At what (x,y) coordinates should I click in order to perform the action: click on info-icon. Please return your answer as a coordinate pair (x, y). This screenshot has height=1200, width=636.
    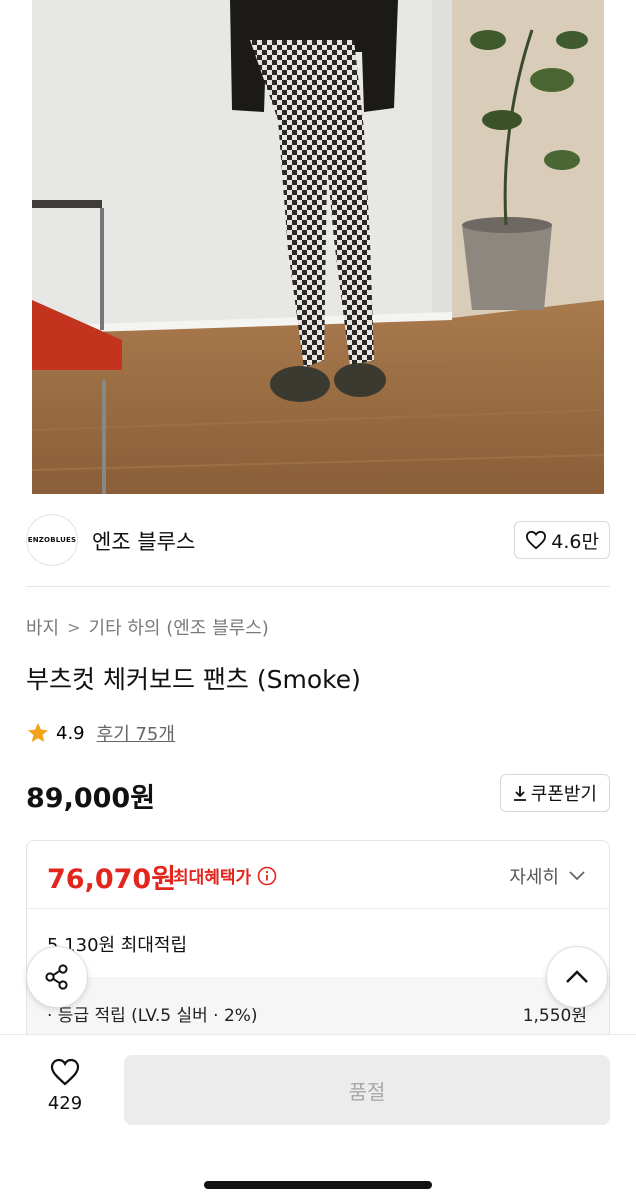
    Looking at the image, I should click on (267, 876).